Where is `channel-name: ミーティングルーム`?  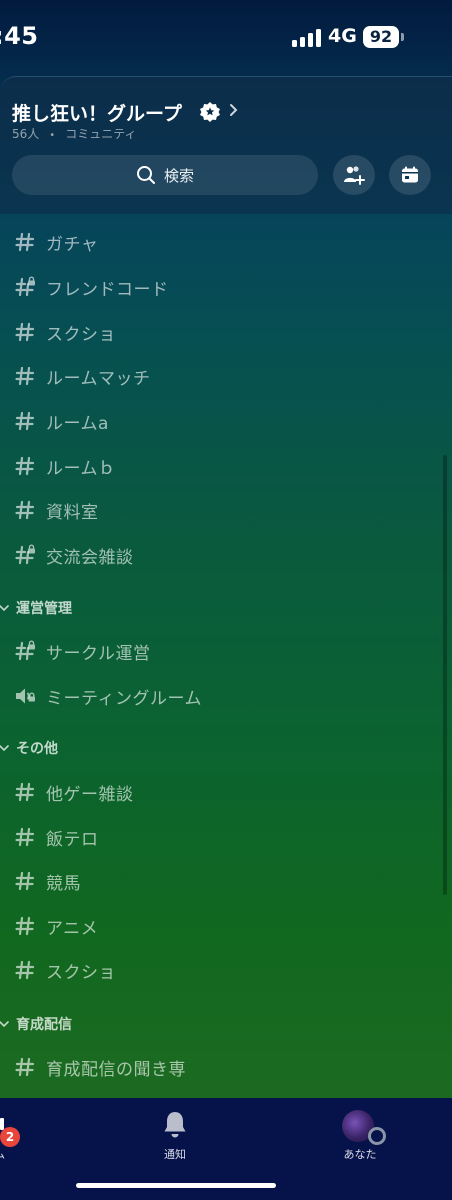
channel-name: ミーティングルーム is located at coordinates (124, 698).